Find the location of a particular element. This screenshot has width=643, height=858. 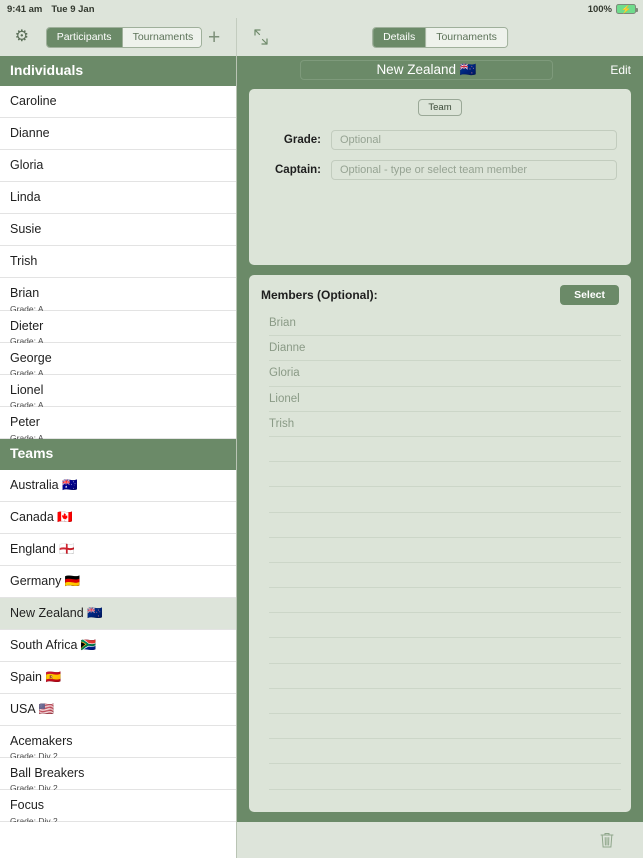

sidebar-list-item: South Africa 🇿🇦 is located at coordinates (118, 645).